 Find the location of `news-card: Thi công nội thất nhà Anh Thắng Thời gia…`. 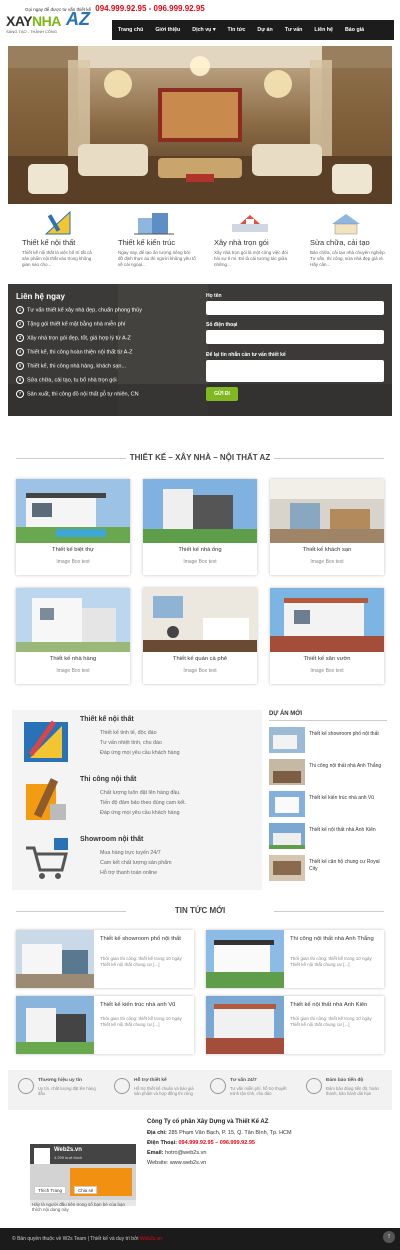

news-card: Thi công nội thất nhà Anh Thắng Thời gia… is located at coordinates (295, 959).